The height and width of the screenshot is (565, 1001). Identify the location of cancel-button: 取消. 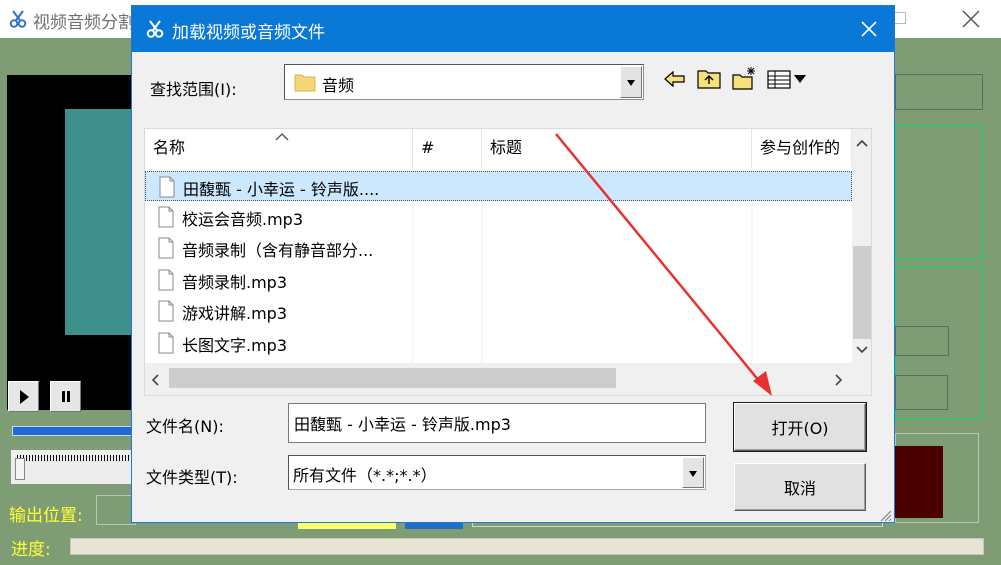
(800, 487).